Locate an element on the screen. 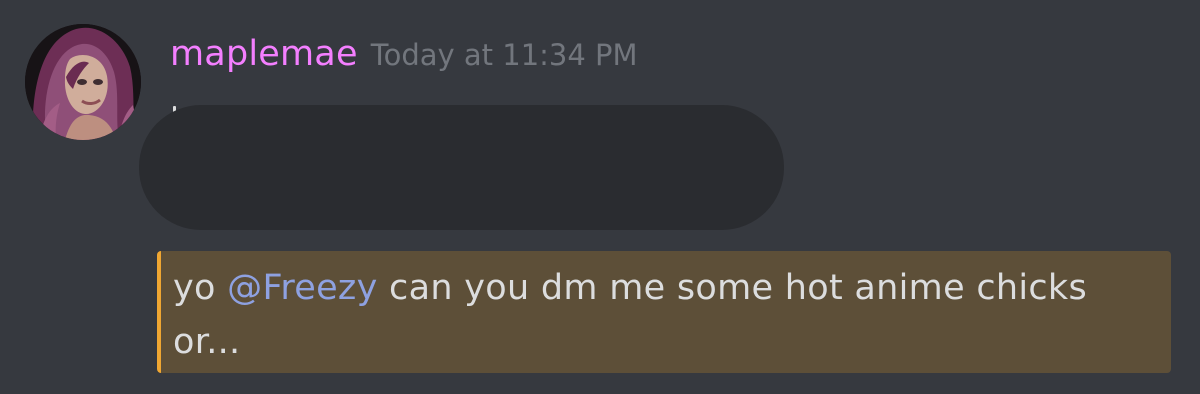 Image resolution: width=1200 pixels, height=394 pixels. message-header: maplemae Today at 11:34 PM is located at coordinates (404, 59).